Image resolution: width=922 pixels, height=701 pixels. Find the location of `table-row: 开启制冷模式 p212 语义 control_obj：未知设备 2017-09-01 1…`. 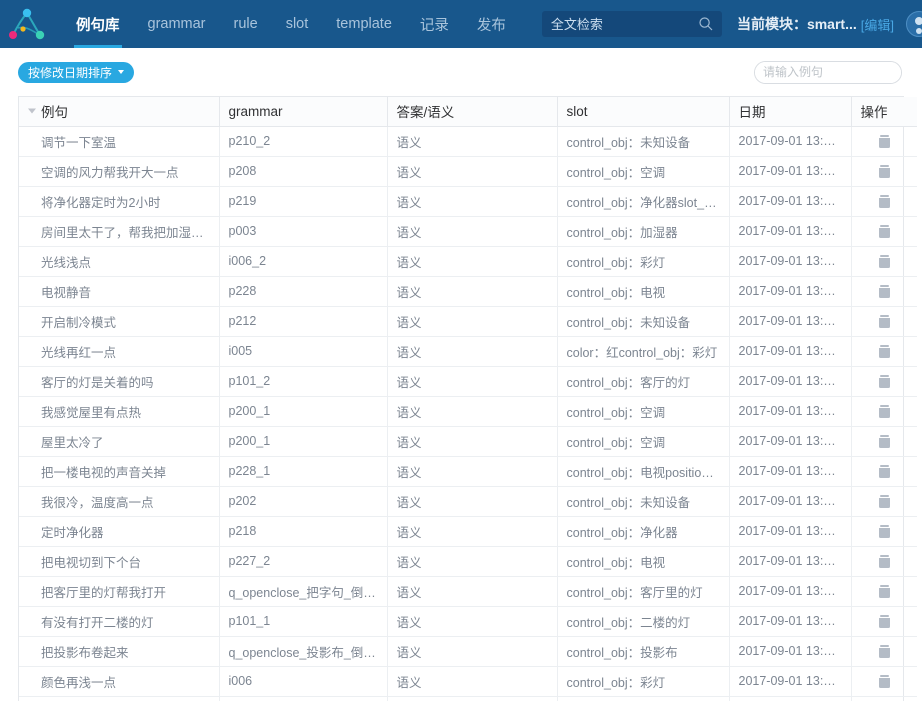

table-row: 开启制冷模式 p212 语义 control_obj：未知设备 2017-09-01 1… is located at coordinates (468, 321).